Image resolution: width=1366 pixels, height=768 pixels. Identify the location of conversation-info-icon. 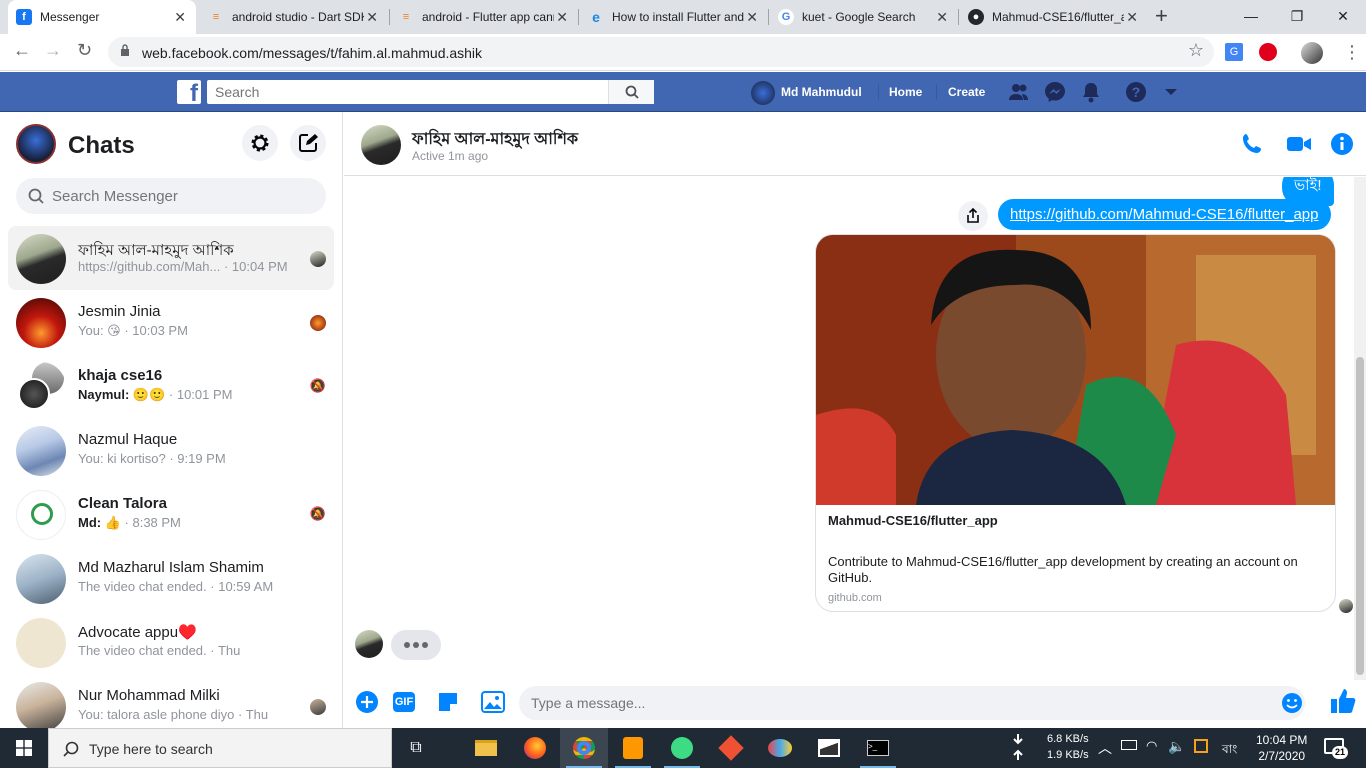
(1342, 144).